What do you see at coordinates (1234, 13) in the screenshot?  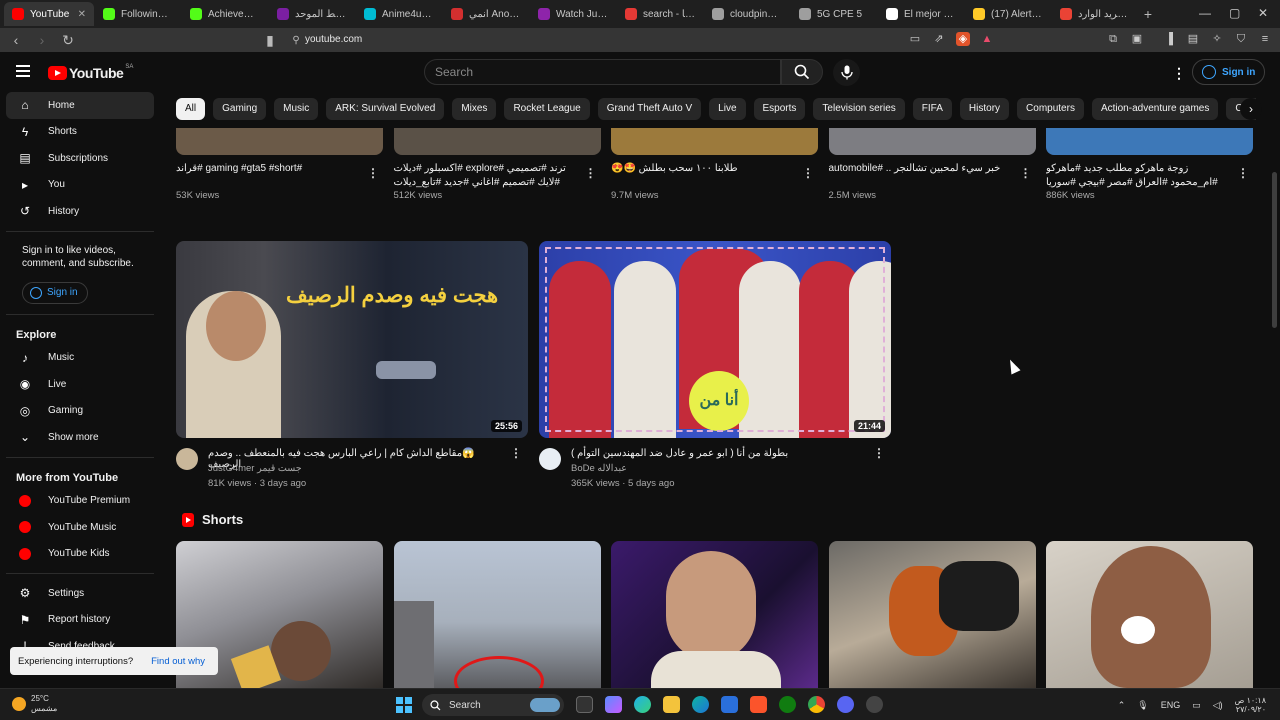 I see `maximize-button: ▢` at bounding box center [1234, 13].